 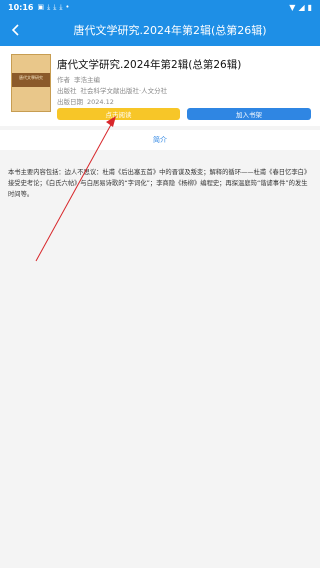 I want to click on status-bar: 10:16 ▣ ⤓ ⤓ ⤓ • ▼ ◢ ▮, so click(x=160, y=7).